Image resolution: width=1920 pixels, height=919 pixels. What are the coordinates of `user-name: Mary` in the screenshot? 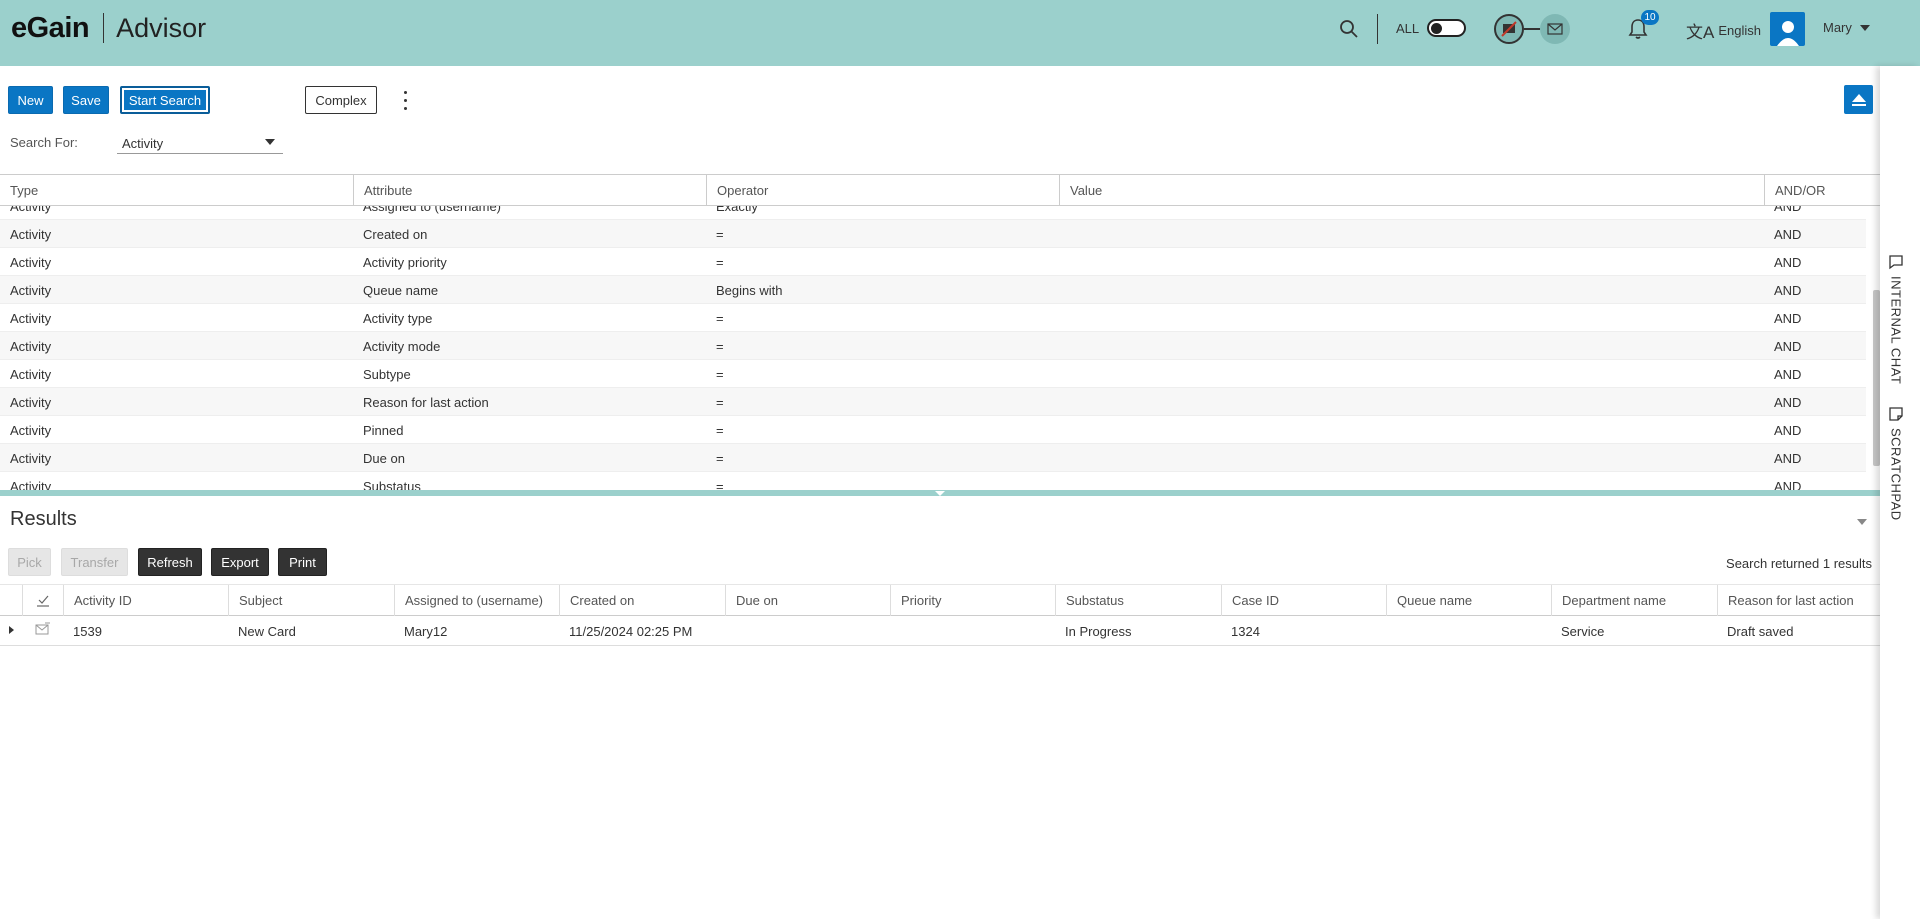 It's located at (1837, 27).